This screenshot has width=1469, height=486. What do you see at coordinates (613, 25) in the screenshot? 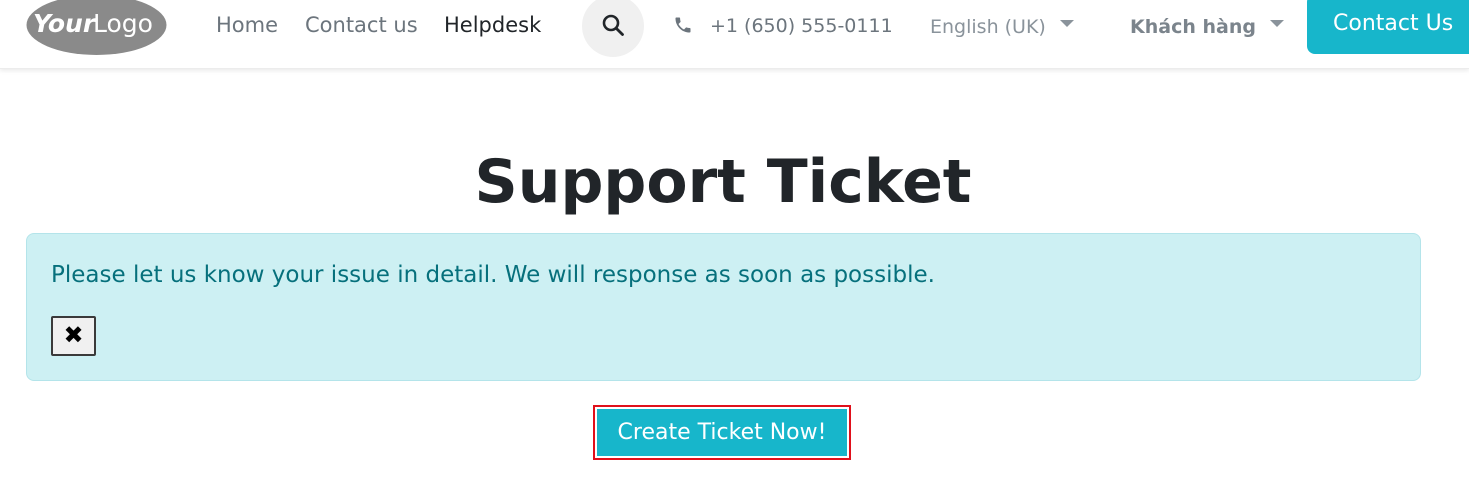
I see `search-icon` at bounding box center [613, 25].